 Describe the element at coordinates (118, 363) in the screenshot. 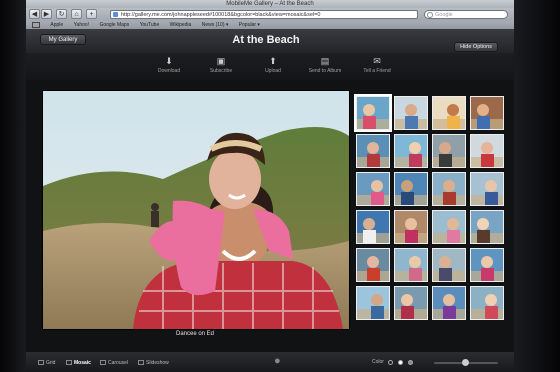

I see `view-carousel-label: Carousel` at that location.